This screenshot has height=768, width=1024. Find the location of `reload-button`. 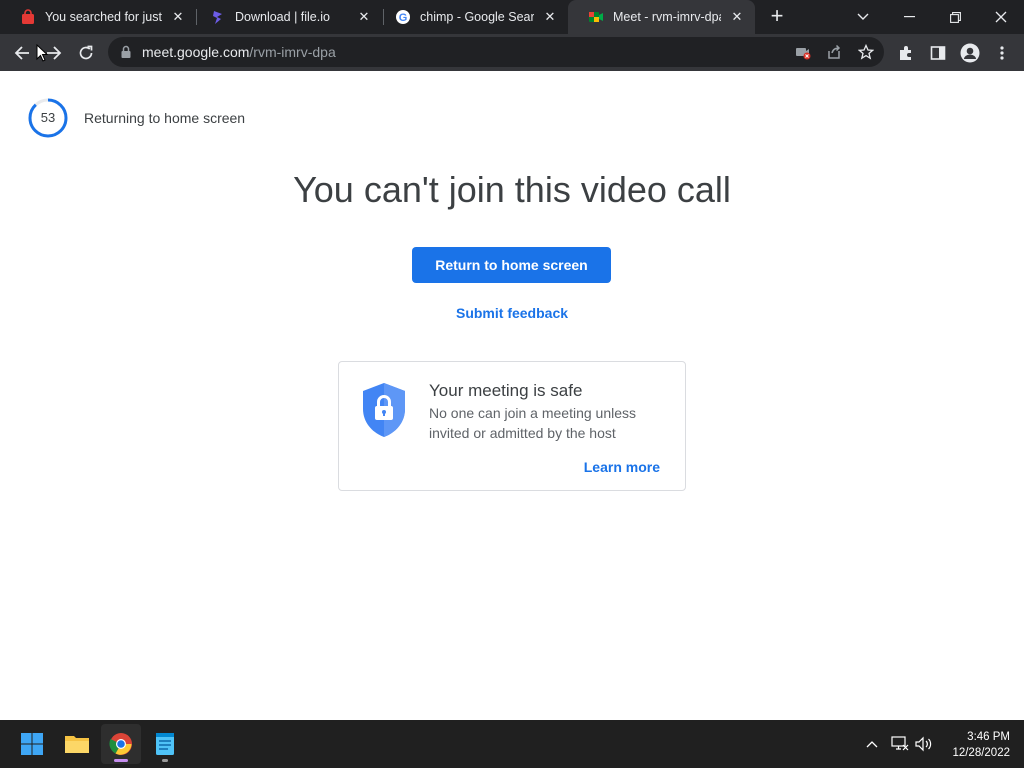

reload-button is located at coordinates (86, 53).